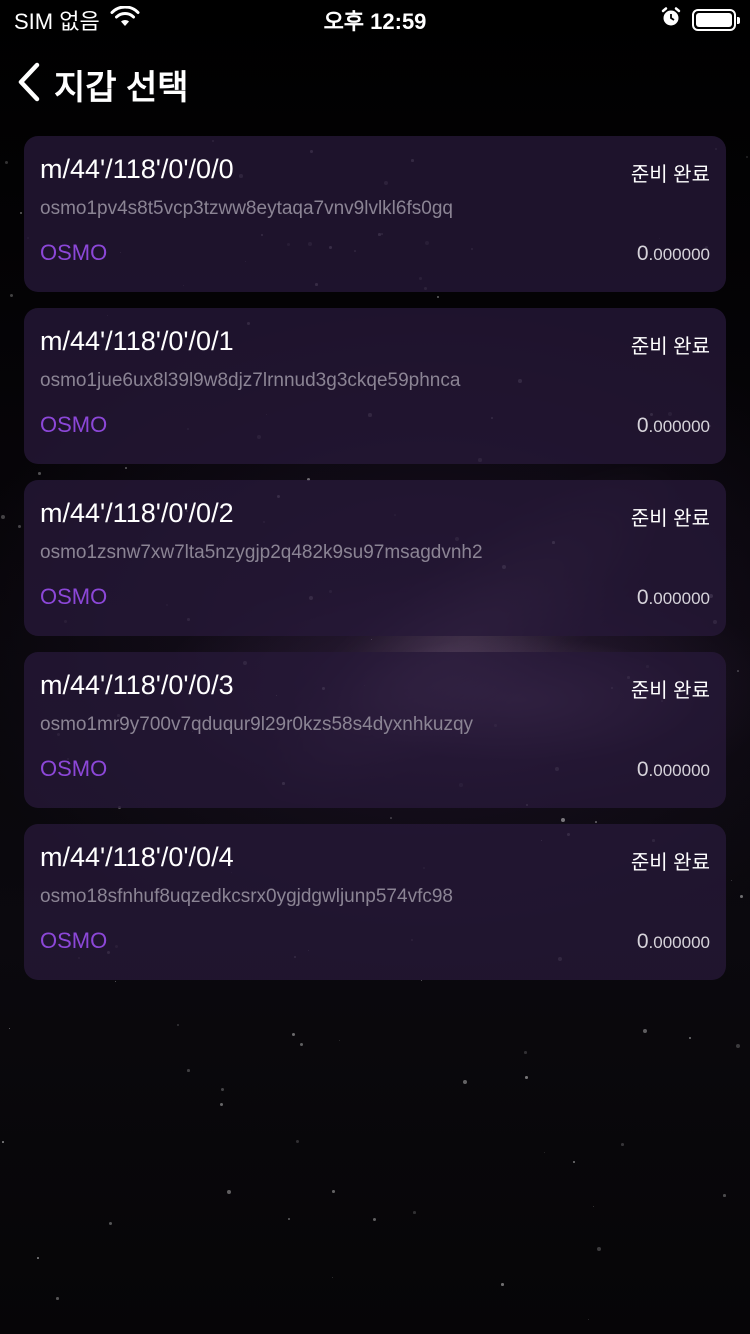 This screenshot has height=1334, width=750. I want to click on status-bar: SIM 없음 오후 12:59, so click(375, 20).